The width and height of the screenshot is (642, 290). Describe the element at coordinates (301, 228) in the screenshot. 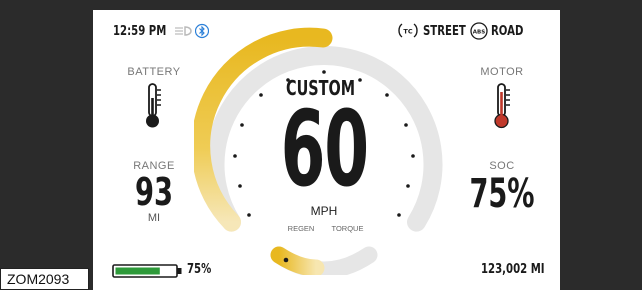

I see `regen-label: REGEN` at that location.